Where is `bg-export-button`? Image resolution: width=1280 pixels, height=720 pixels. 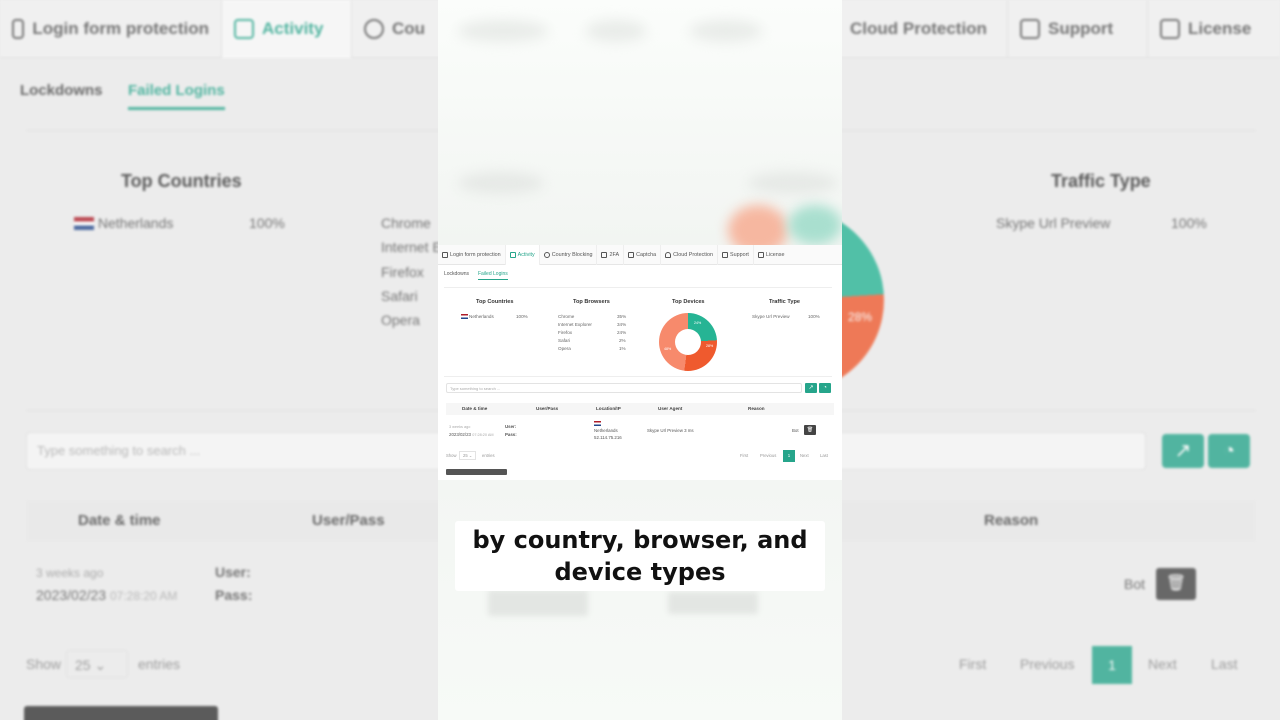 bg-export-button is located at coordinates (121, 713).